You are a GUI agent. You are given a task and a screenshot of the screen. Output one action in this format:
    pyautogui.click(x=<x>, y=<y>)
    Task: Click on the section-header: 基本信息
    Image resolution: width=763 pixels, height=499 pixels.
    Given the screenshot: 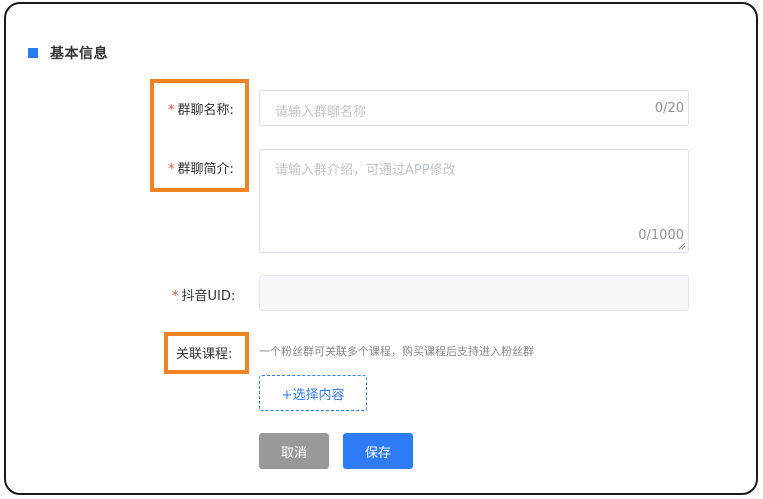 What is the action you would take?
    pyautogui.click(x=68, y=53)
    